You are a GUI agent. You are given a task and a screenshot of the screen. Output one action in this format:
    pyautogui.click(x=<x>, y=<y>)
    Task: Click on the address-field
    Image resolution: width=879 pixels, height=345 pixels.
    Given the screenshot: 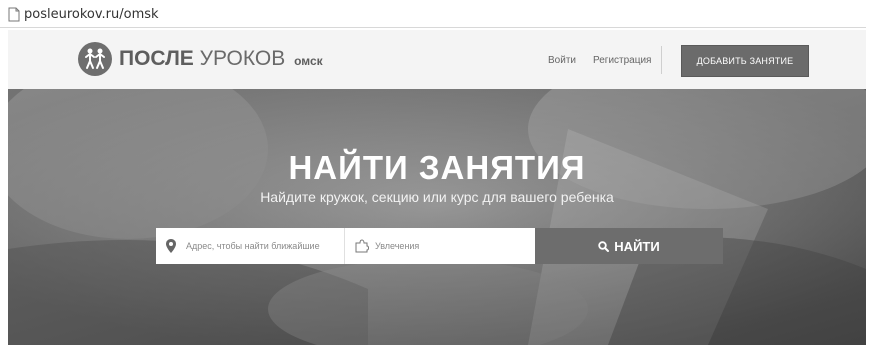 What is the action you would take?
    pyautogui.click(x=250, y=246)
    